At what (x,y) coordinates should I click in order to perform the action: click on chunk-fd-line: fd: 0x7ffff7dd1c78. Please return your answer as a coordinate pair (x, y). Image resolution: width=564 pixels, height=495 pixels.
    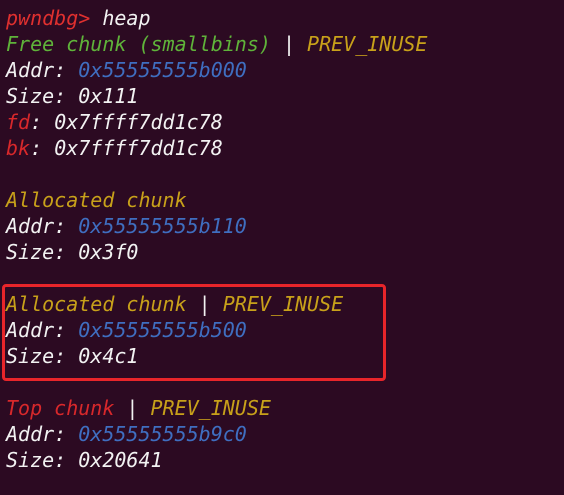
    Looking at the image, I should click on (285, 122).